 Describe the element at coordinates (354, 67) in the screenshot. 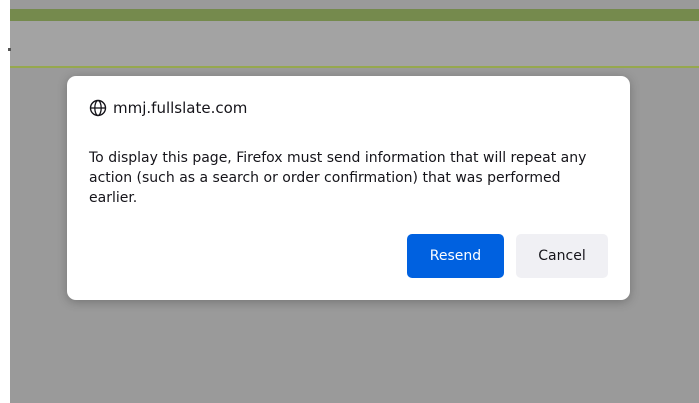

I see `site-header-divider` at that location.